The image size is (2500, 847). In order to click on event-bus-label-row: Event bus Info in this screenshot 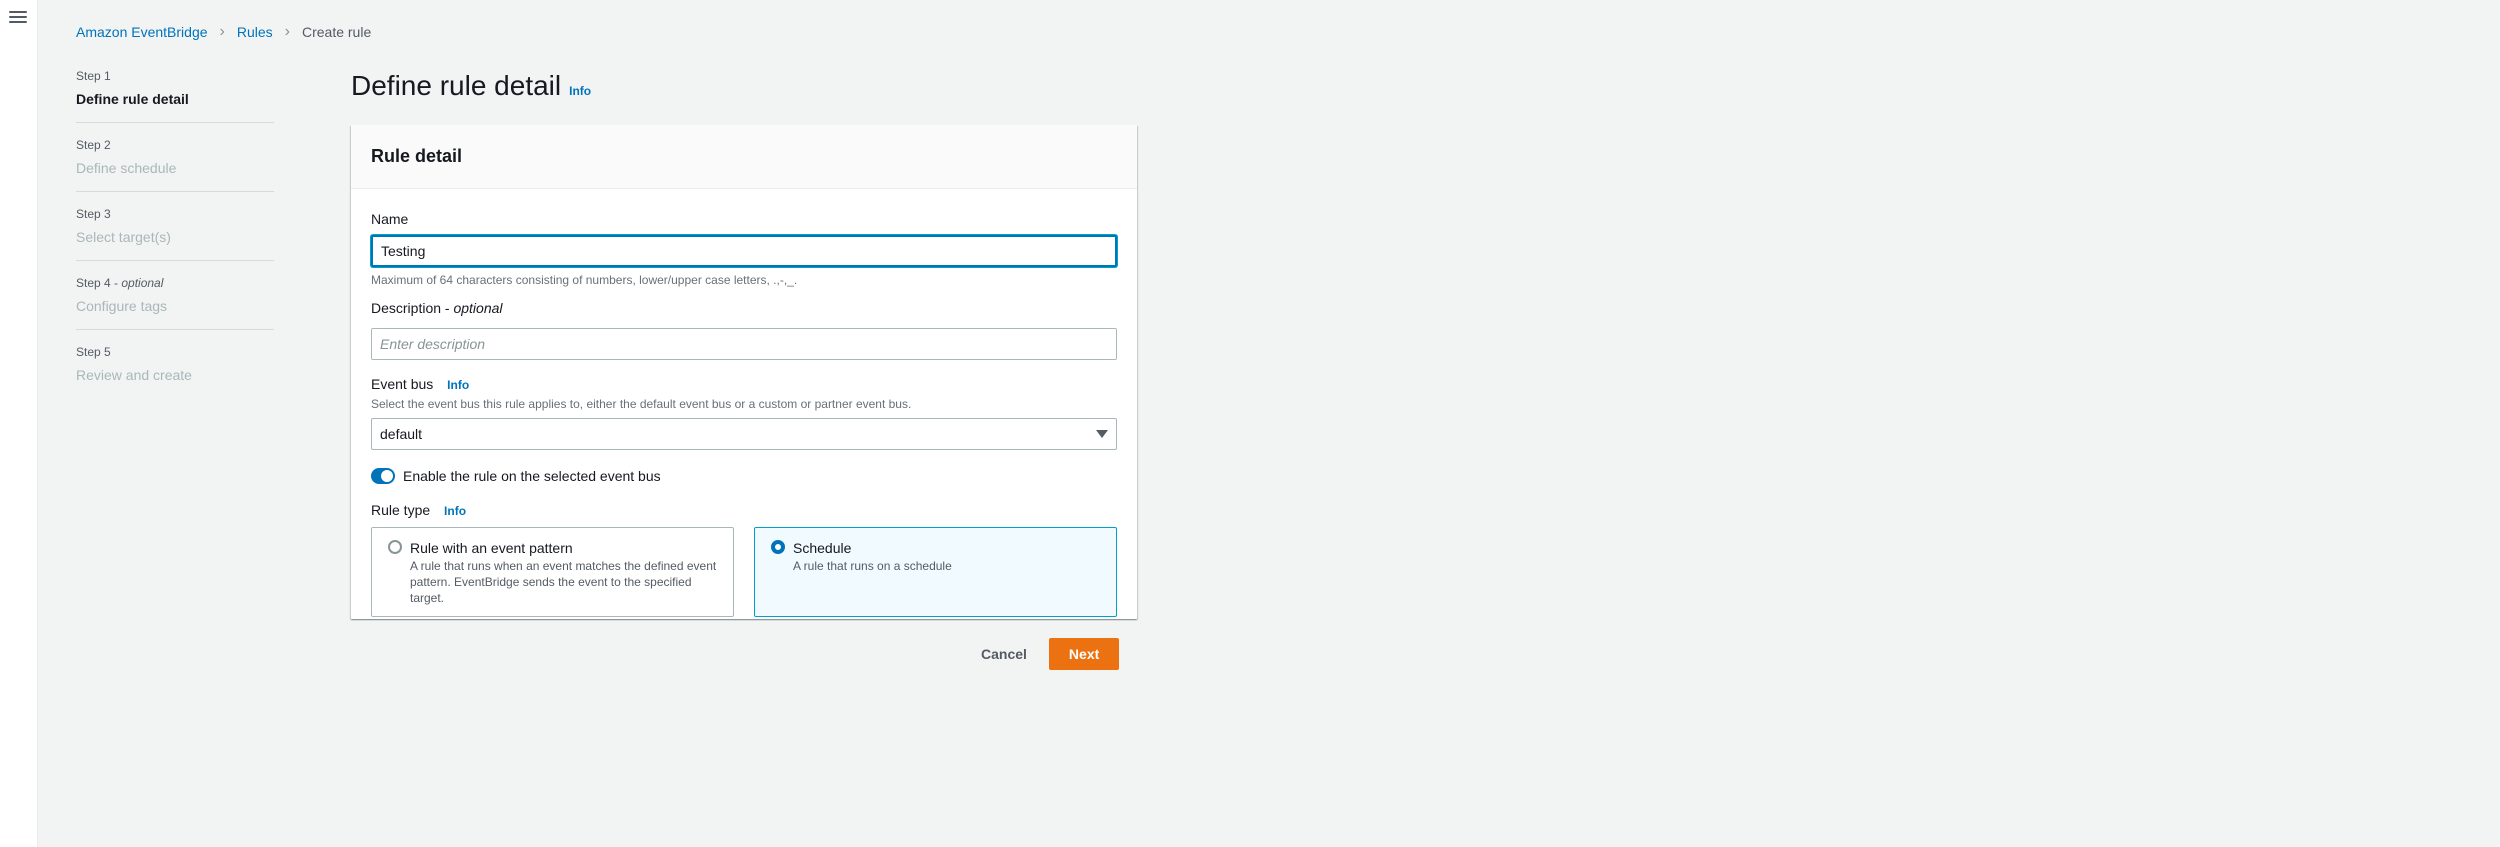, I will do `click(744, 384)`.